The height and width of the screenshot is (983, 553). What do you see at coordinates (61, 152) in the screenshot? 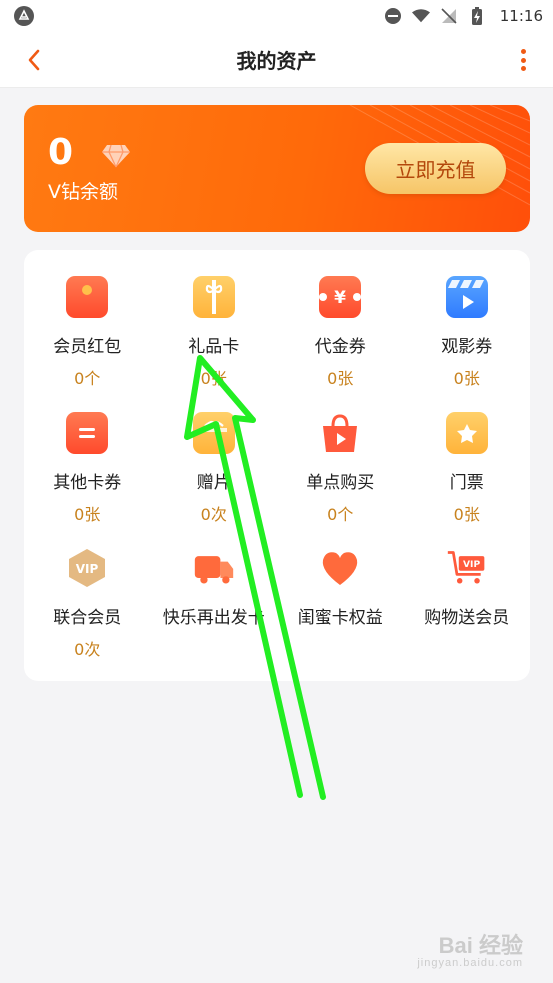
I see `balance-value: 0` at bounding box center [61, 152].